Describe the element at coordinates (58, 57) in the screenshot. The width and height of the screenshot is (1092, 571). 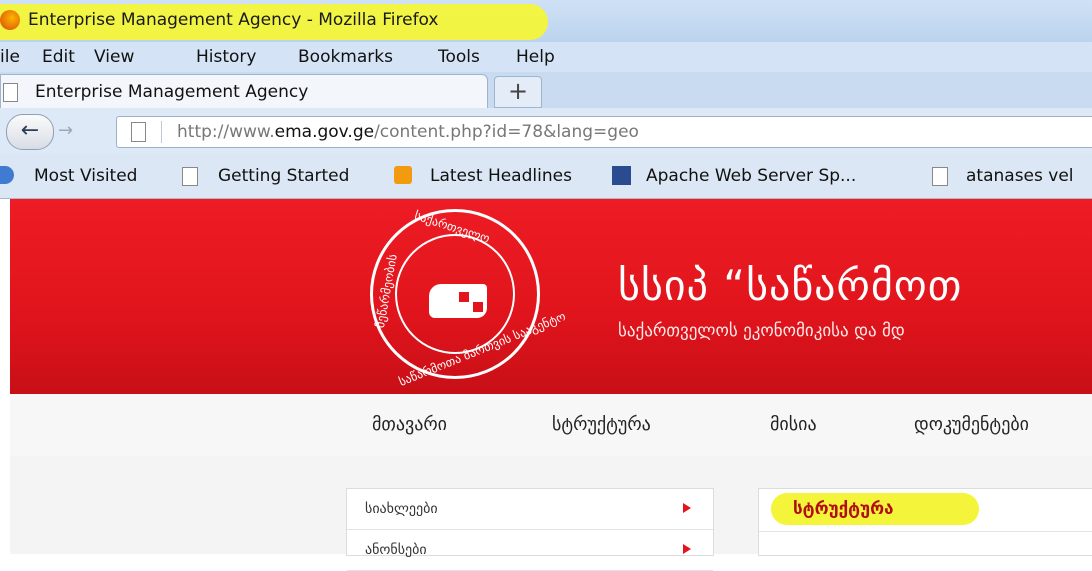
I see `menu-edit: Edit` at that location.